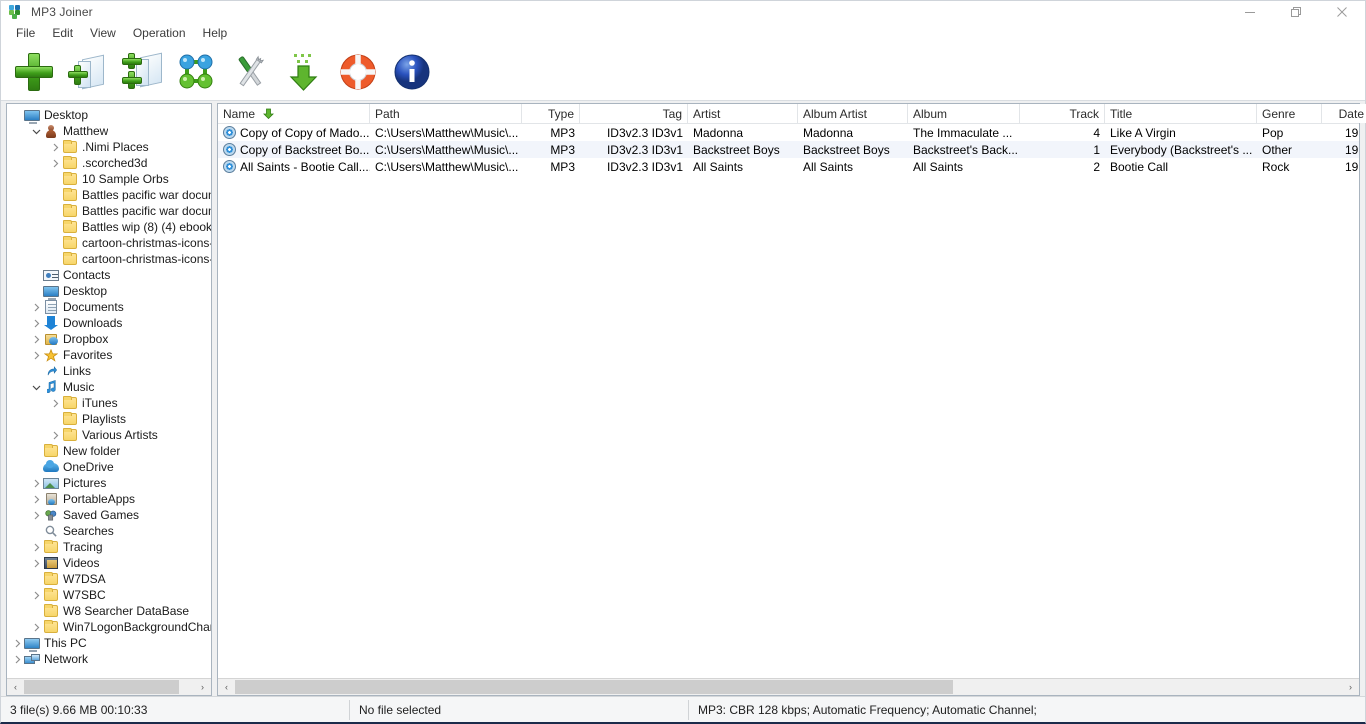 The width and height of the screenshot is (1366, 724). I want to click on tree-node: W7SBC, so click(109, 595).